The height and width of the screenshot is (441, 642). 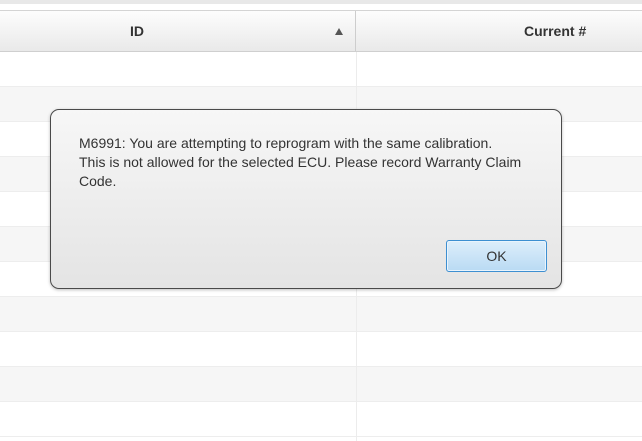 What do you see at coordinates (178, 31) in the screenshot?
I see `column-header-id: ID` at bounding box center [178, 31].